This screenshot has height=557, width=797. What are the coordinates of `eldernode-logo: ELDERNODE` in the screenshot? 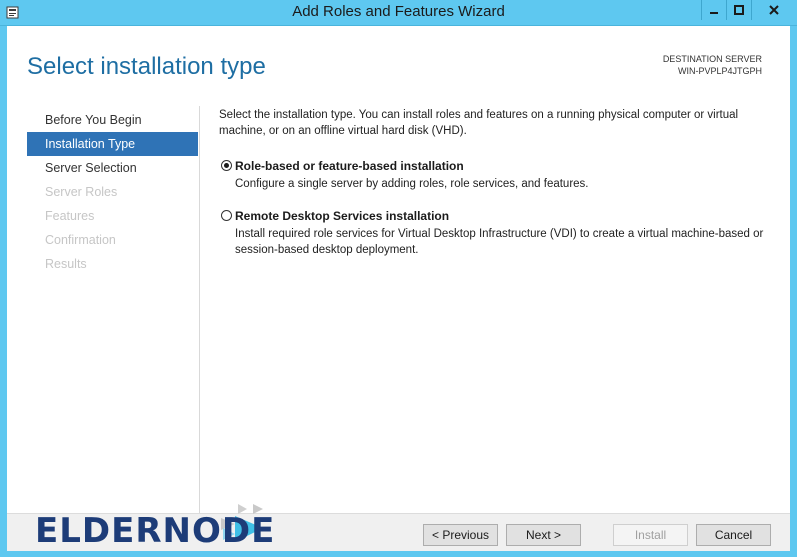 It's located at (155, 526).